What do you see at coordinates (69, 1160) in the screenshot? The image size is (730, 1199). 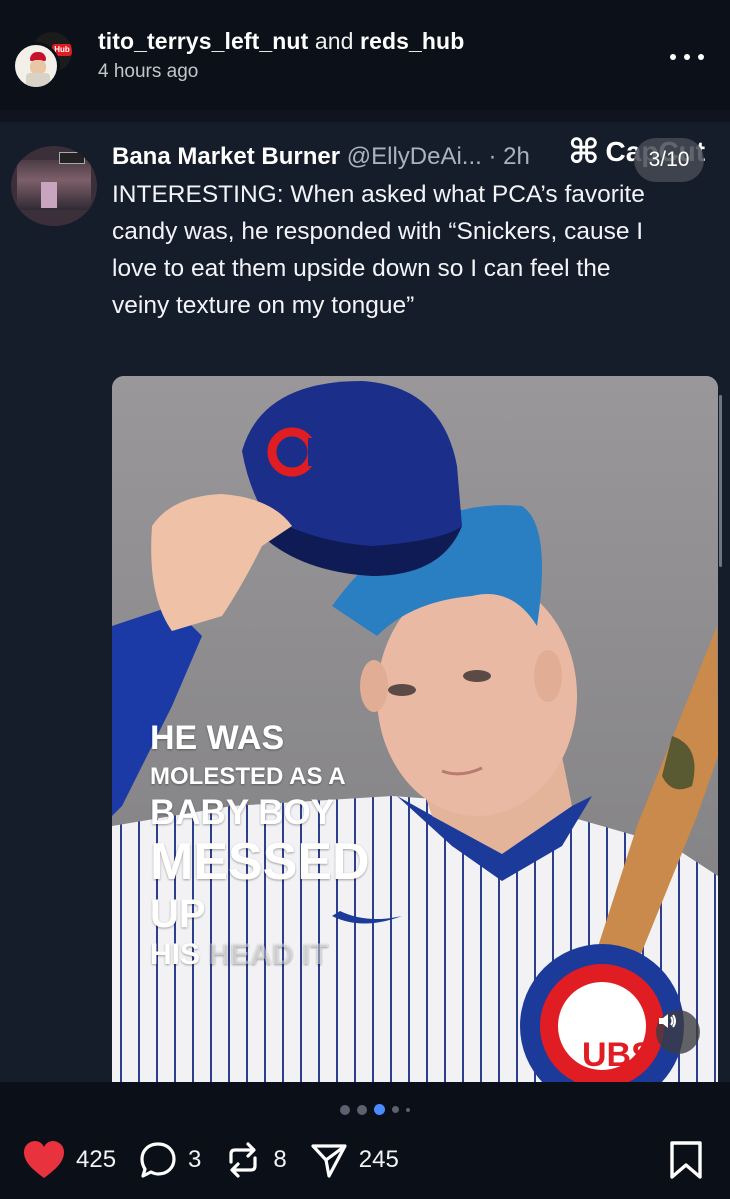 I see `like-button: 425` at bounding box center [69, 1160].